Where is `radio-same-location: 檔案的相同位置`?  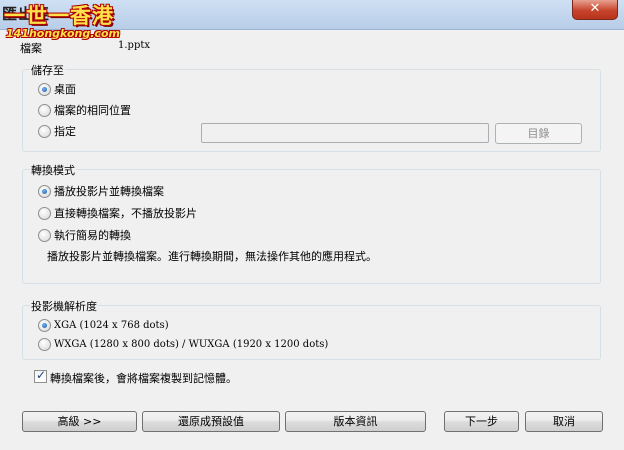
radio-same-location: 檔案的相同位置 is located at coordinates (84, 110).